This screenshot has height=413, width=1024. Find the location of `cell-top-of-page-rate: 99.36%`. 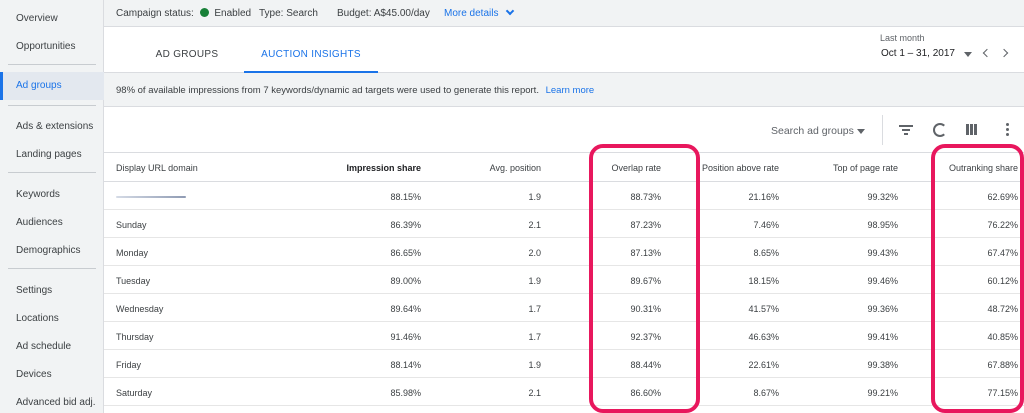

cell-top-of-page-rate: 99.36% is located at coordinates (882, 309).